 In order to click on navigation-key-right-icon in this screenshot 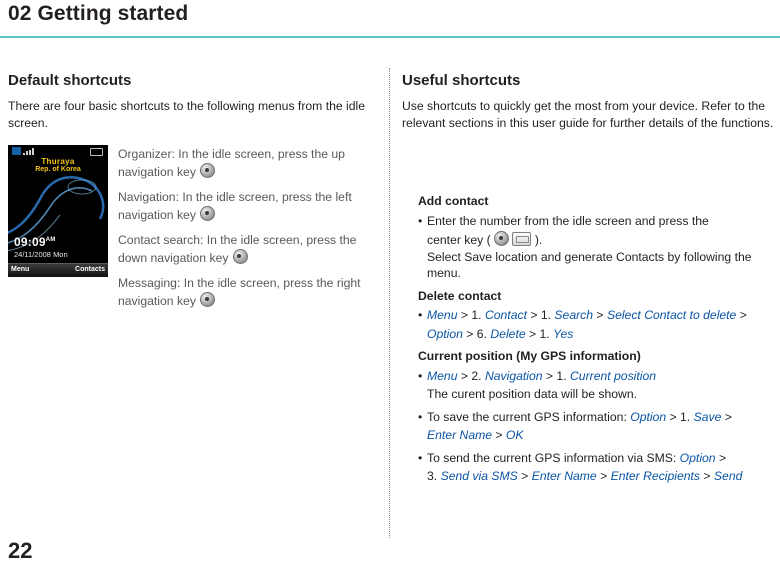, I will do `click(208, 299)`.